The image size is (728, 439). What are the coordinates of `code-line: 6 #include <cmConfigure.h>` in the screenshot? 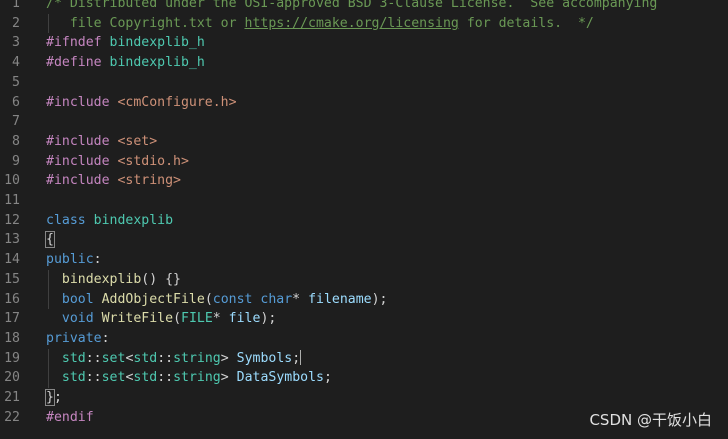 It's located at (364, 103).